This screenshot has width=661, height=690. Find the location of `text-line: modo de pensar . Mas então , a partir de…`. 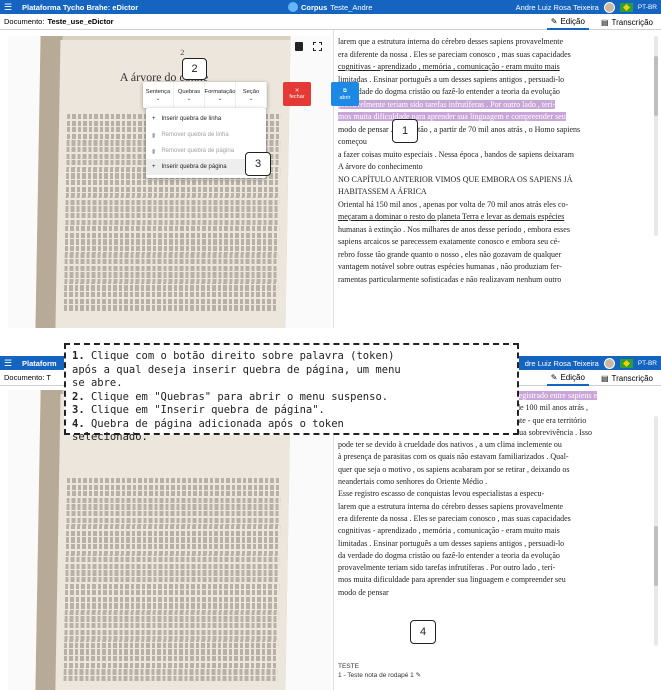

text-line: modo de pensar . Mas então , a partir de… is located at coordinates (494, 130).